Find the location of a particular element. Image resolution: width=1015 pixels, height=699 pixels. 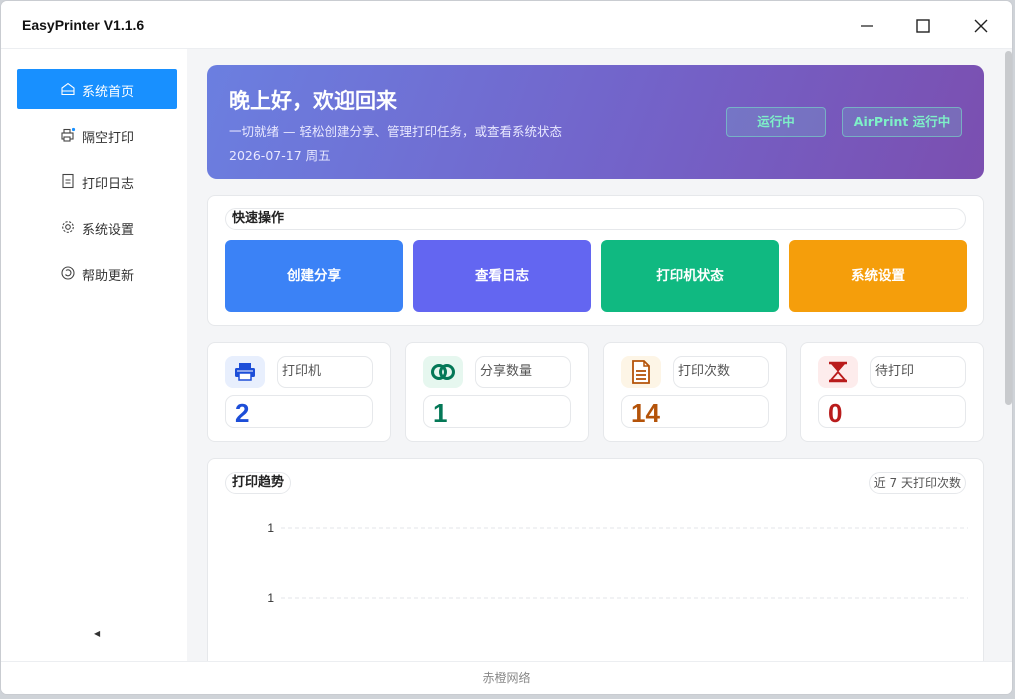

collapse-sidebar-button: ◀ is located at coordinates (97, 633).